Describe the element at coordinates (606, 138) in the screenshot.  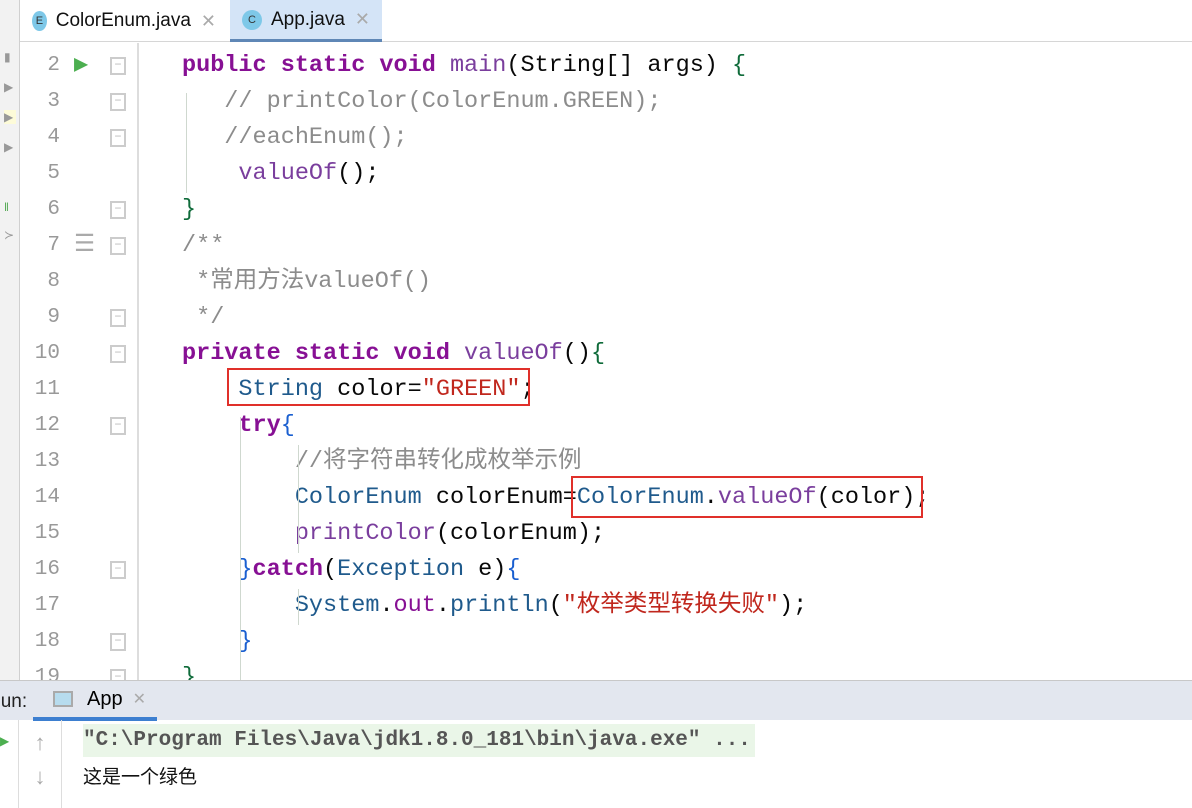
I see `code-line: 4 − //eachEnum();` at that location.